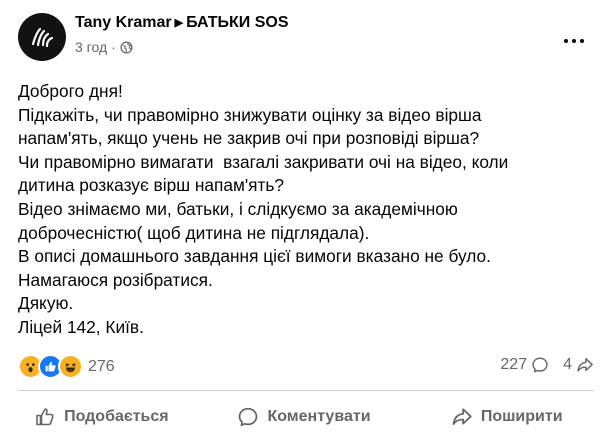  What do you see at coordinates (45, 417) in the screenshot?
I see `thumbs-up-icon` at bounding box center [45, 417].